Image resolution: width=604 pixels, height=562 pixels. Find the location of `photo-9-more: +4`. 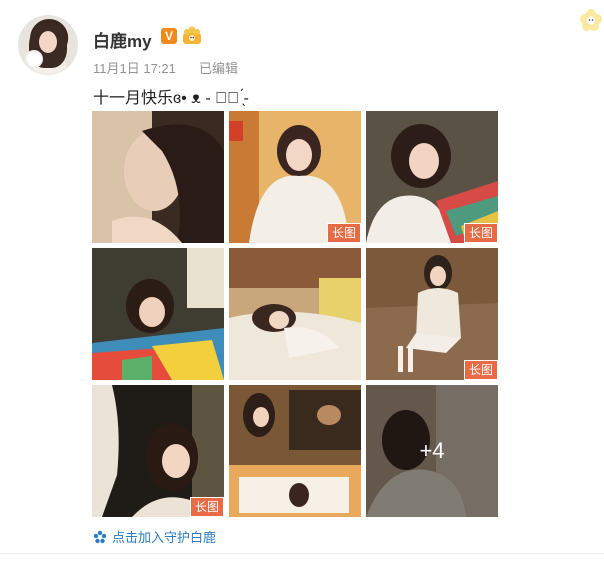

photo-9-more: +4 is located at coordinates (432, 451).